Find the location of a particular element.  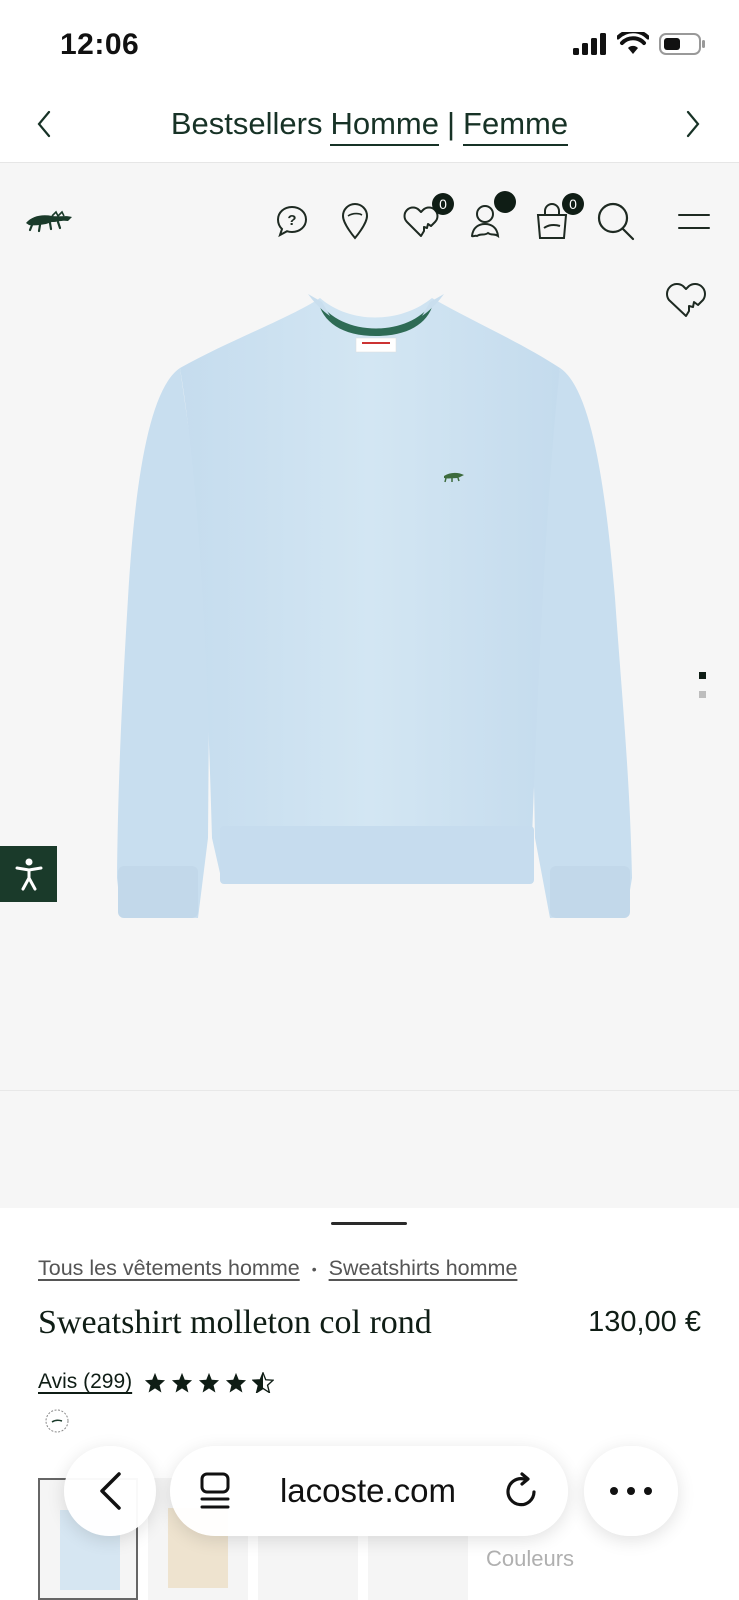

browser-address-bar: lacoste.com is located at coordinates (369, 1491).